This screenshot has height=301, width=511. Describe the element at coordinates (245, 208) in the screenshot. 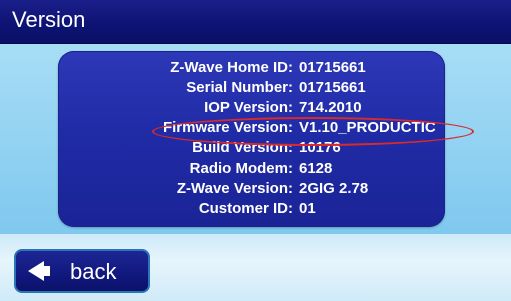

I see `info-label: Customer ID:` at that location.